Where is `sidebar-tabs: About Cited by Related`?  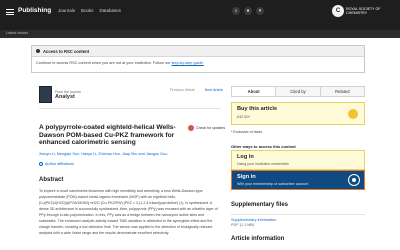
sidebar-tabs: About Cited by Related is located at coordinates (298, 91).